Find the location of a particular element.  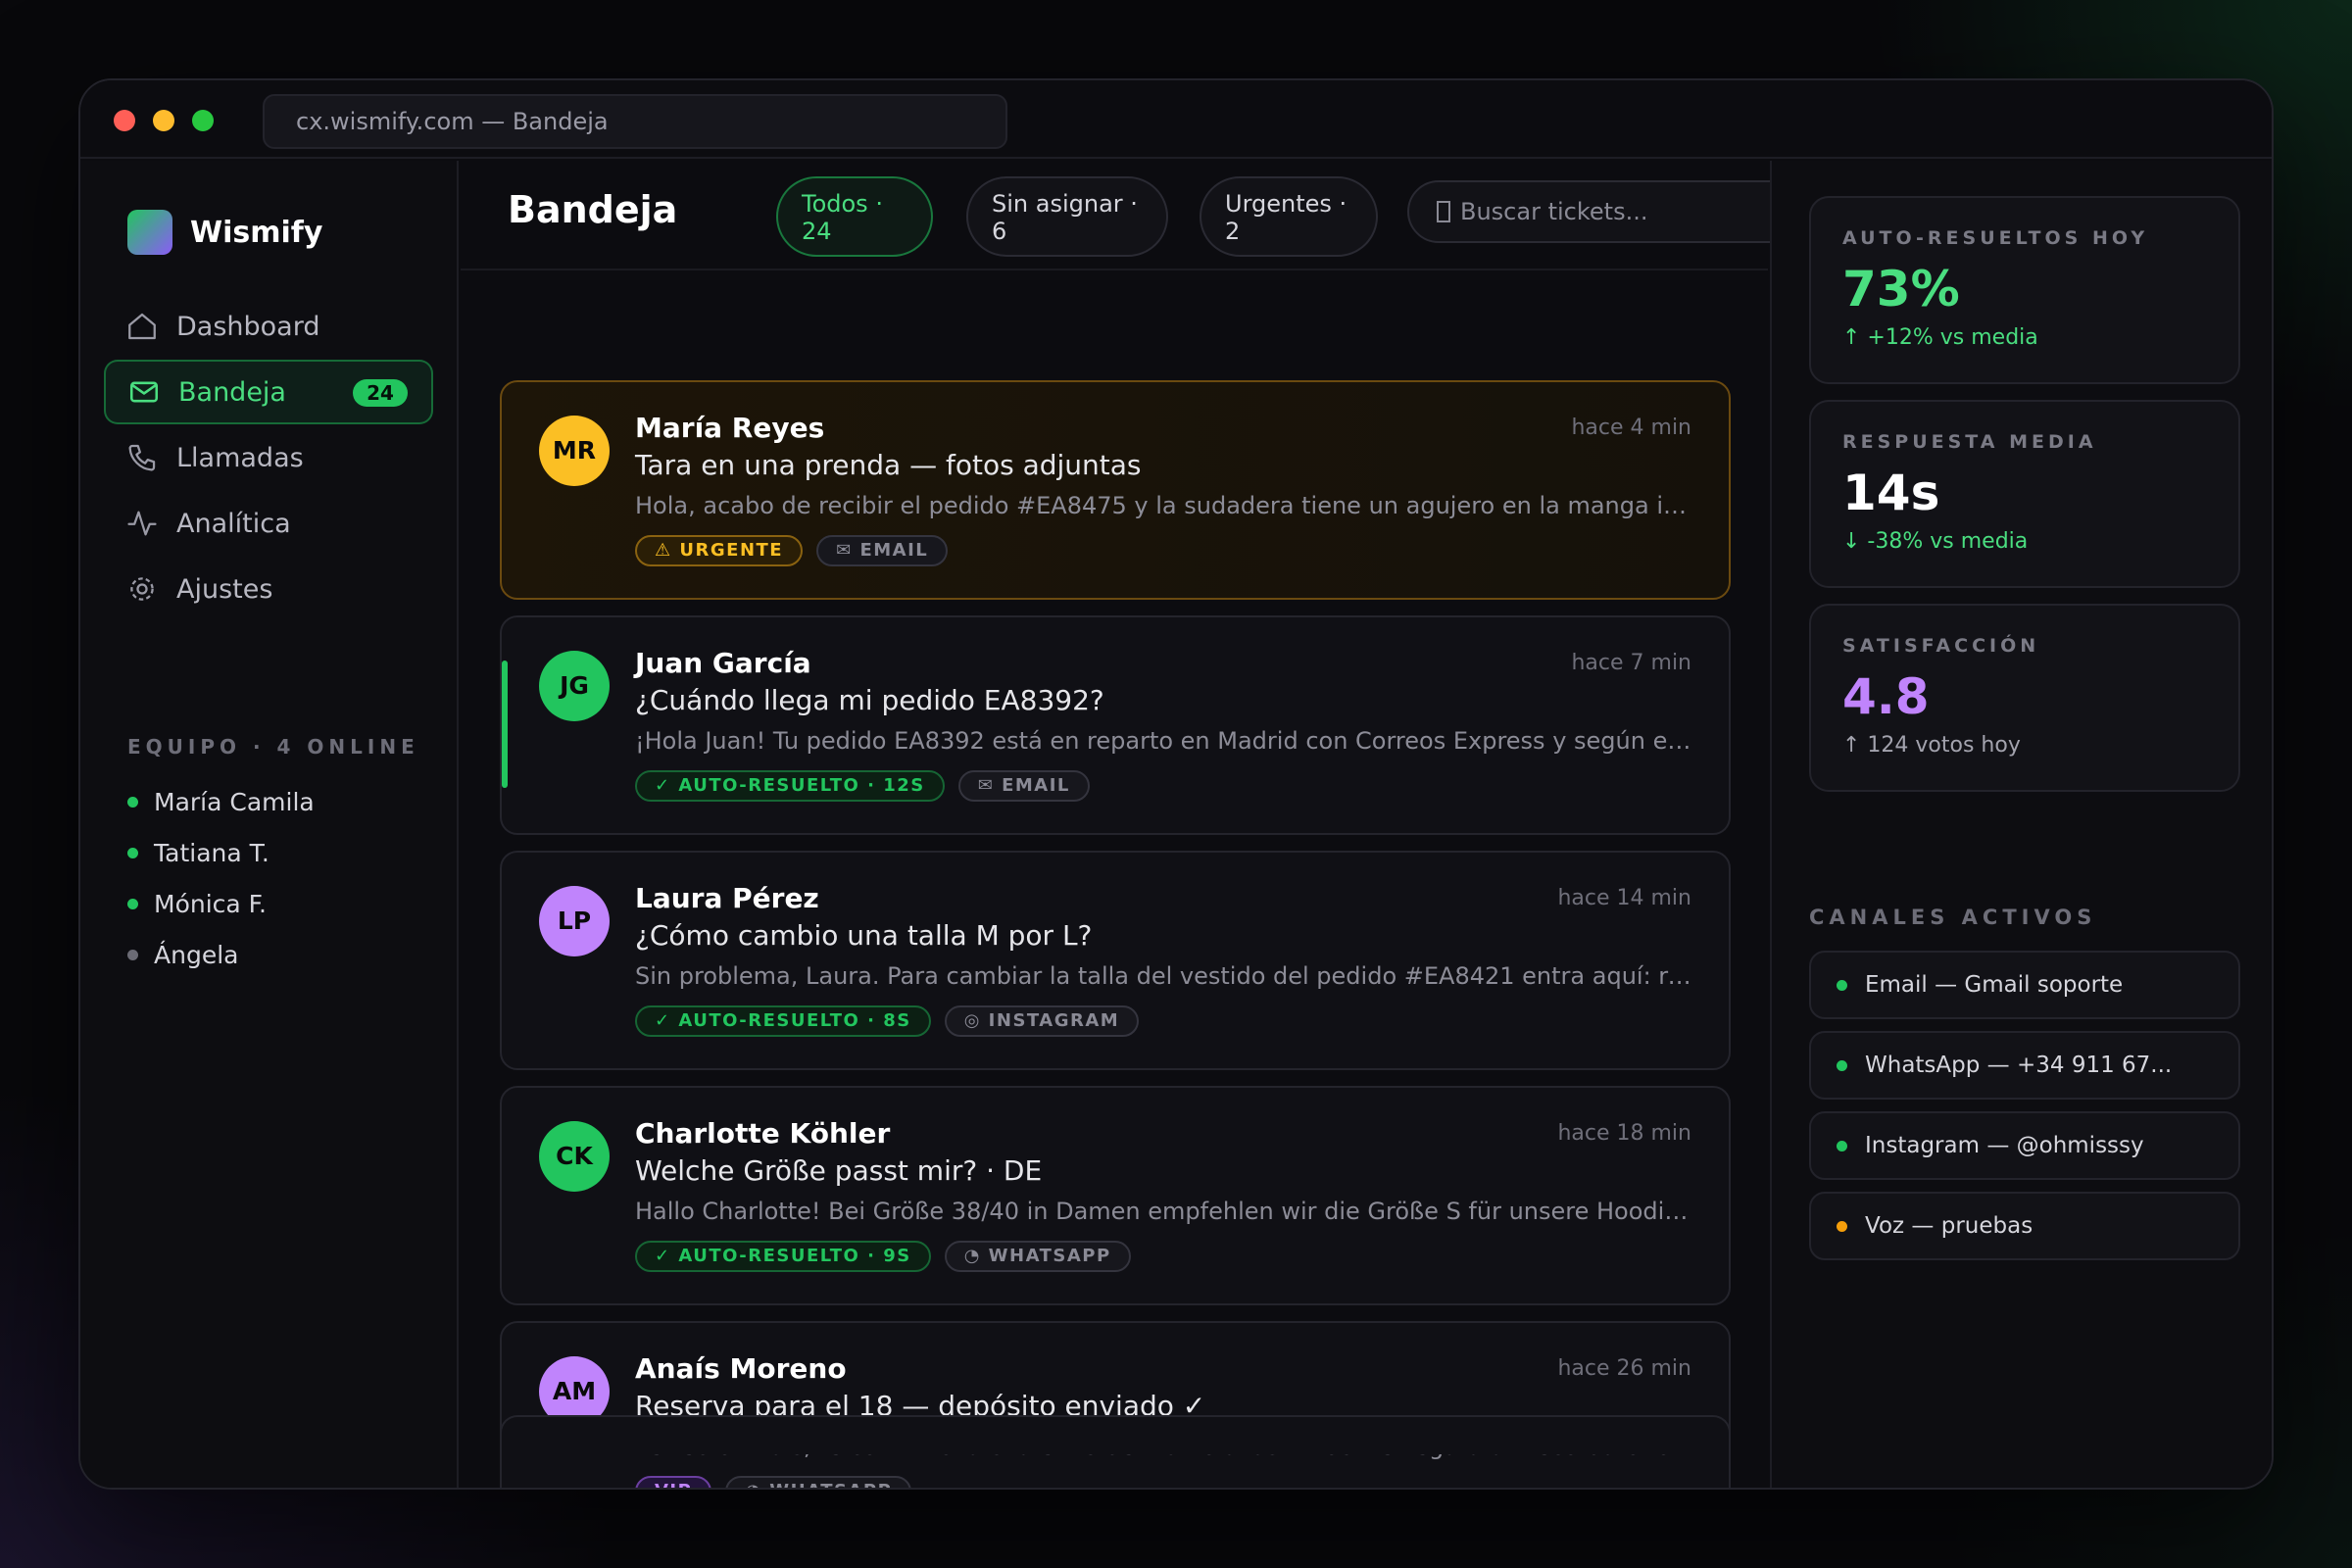

resolved-accent-bar is located at coordinates (505, 724).